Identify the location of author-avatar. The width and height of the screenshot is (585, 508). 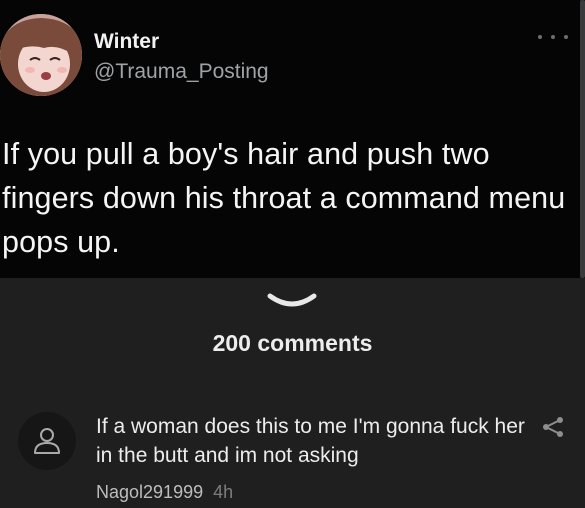
(41, 55).